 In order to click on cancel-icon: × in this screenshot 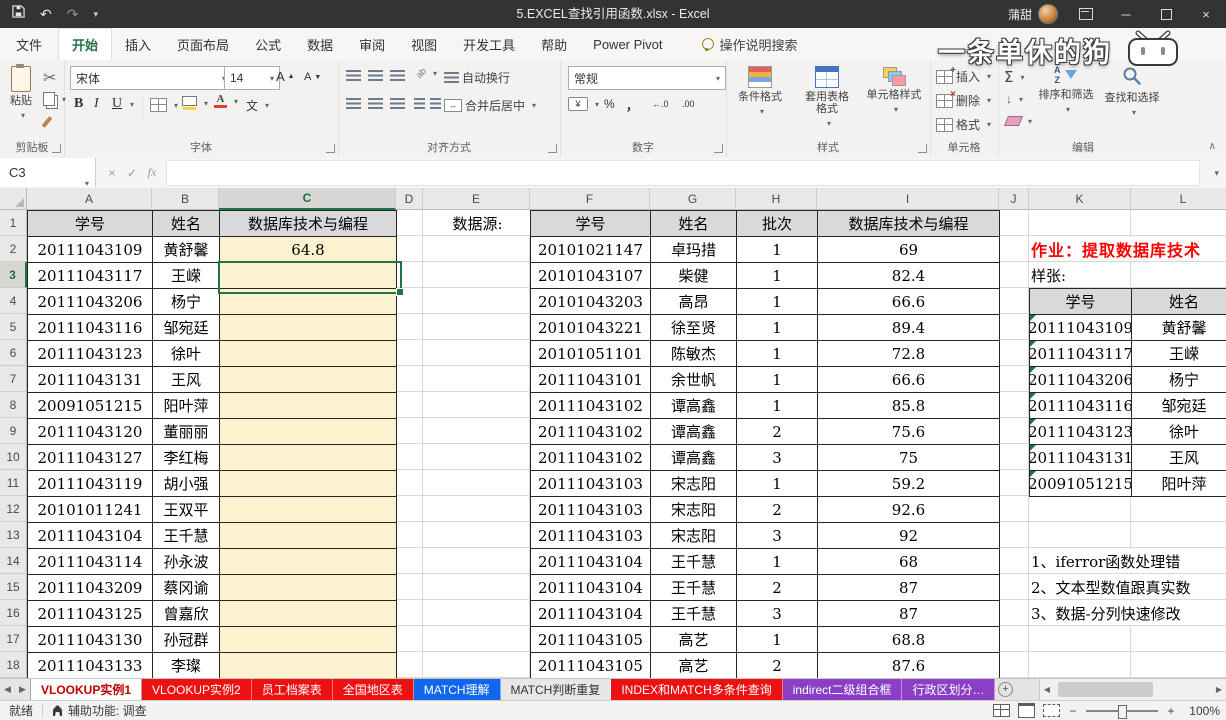, I will do `click(112, 172)`.